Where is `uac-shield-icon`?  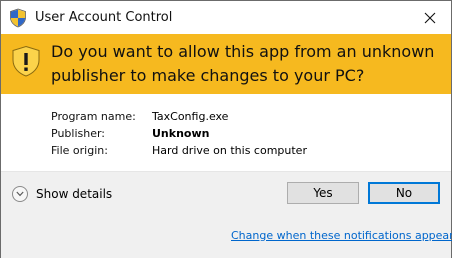 uac-shield-icon is located at coordinates (18, 18).